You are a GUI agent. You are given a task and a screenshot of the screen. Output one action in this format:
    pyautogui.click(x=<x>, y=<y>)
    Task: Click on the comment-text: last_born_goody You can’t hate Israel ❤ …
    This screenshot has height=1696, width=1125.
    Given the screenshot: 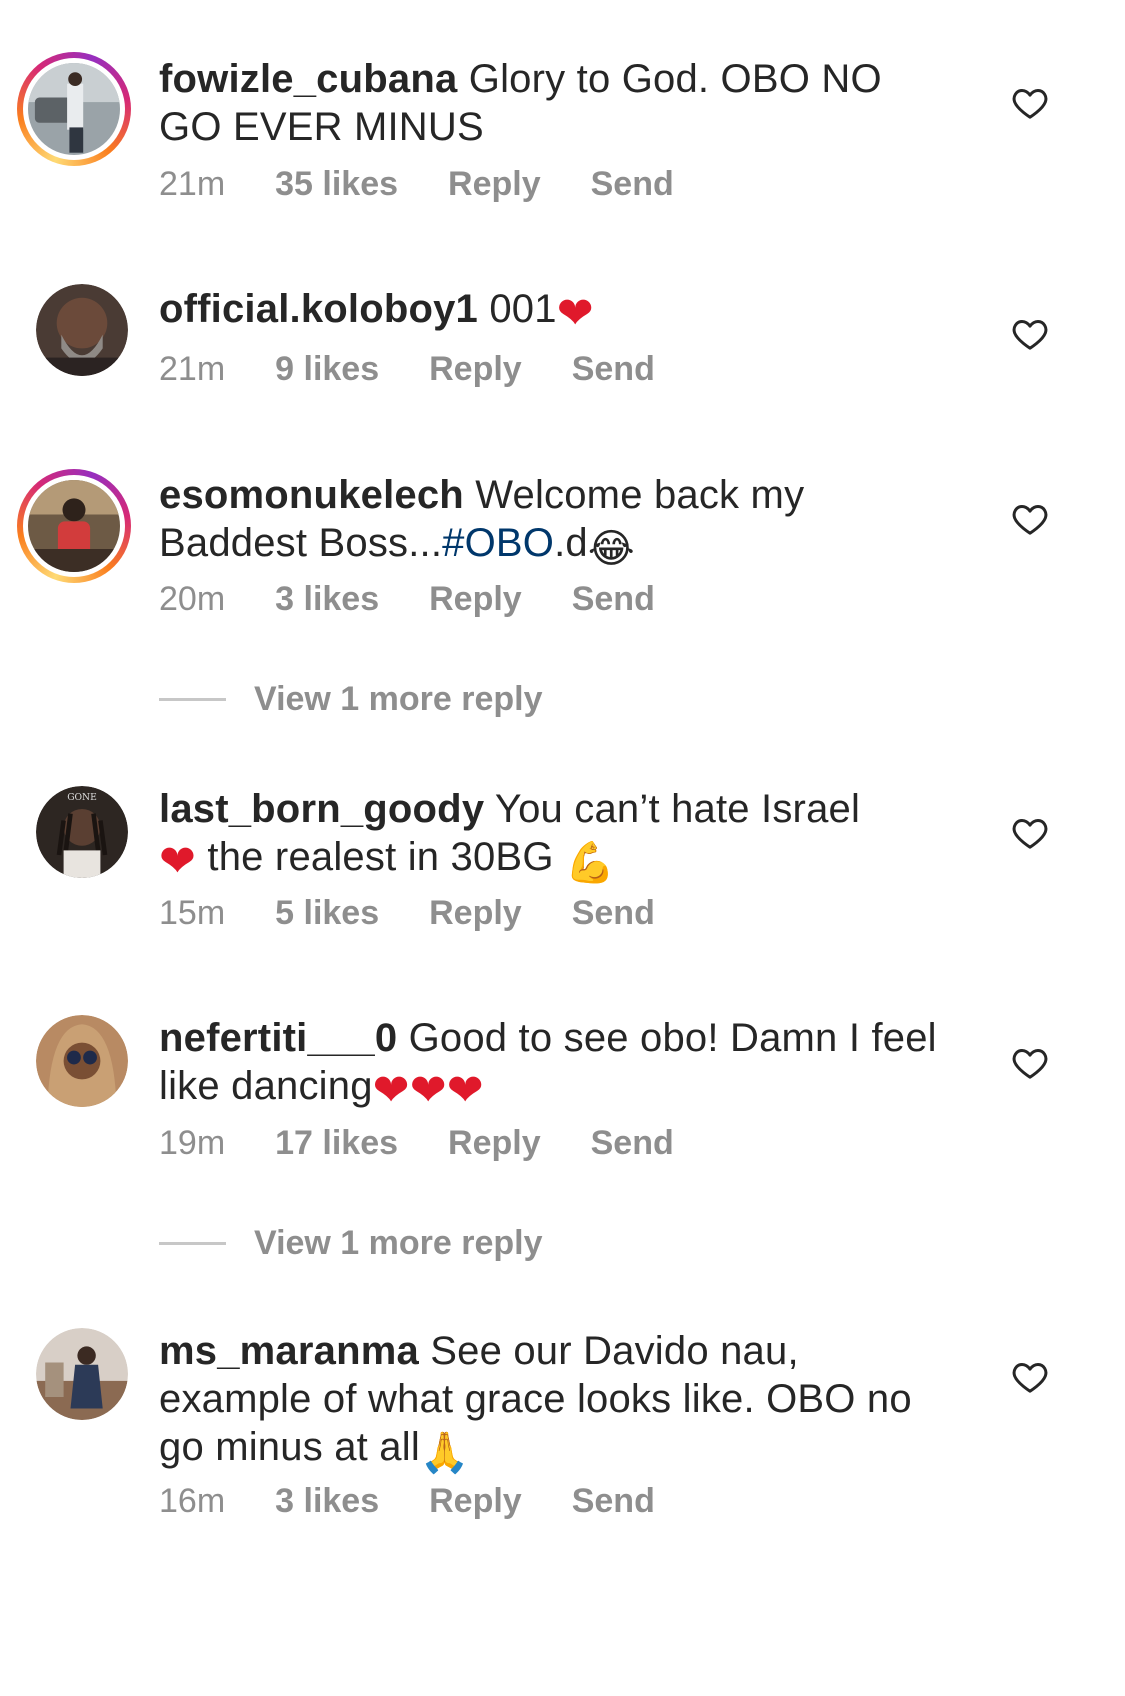 What is the action you would take?
    pyautogui.click(x=549, y=836)
    